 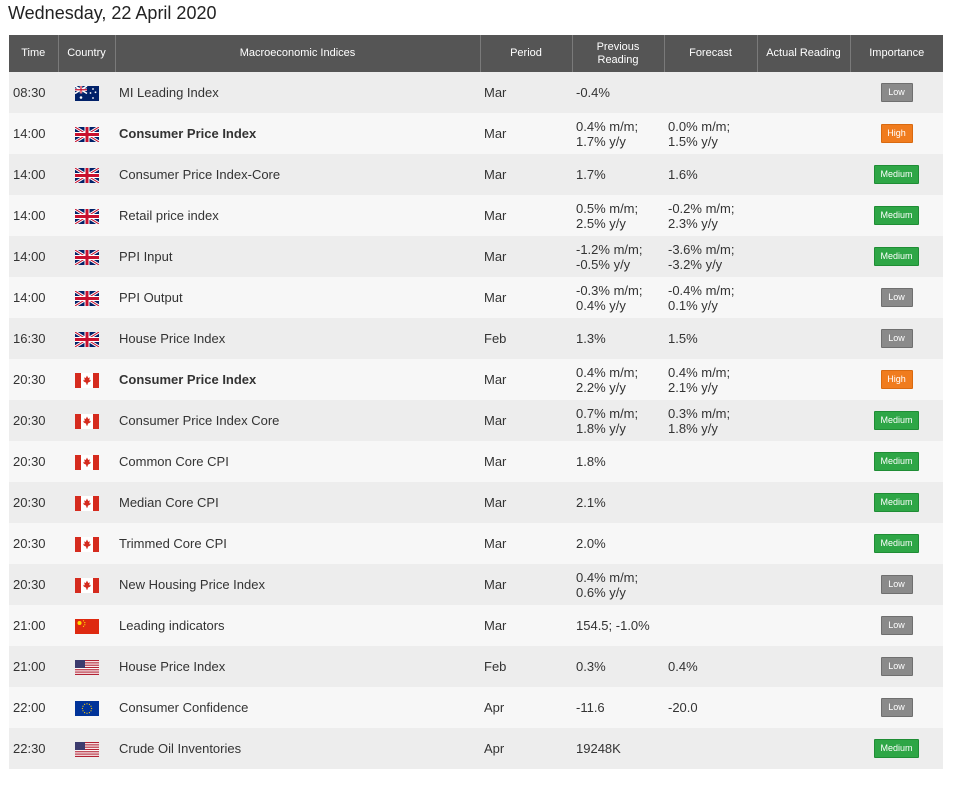 What do you see at coordinates (618, 748) in the screenshot?
I see `row-previous-reading: 19248K` at bounding box center [618, 748].